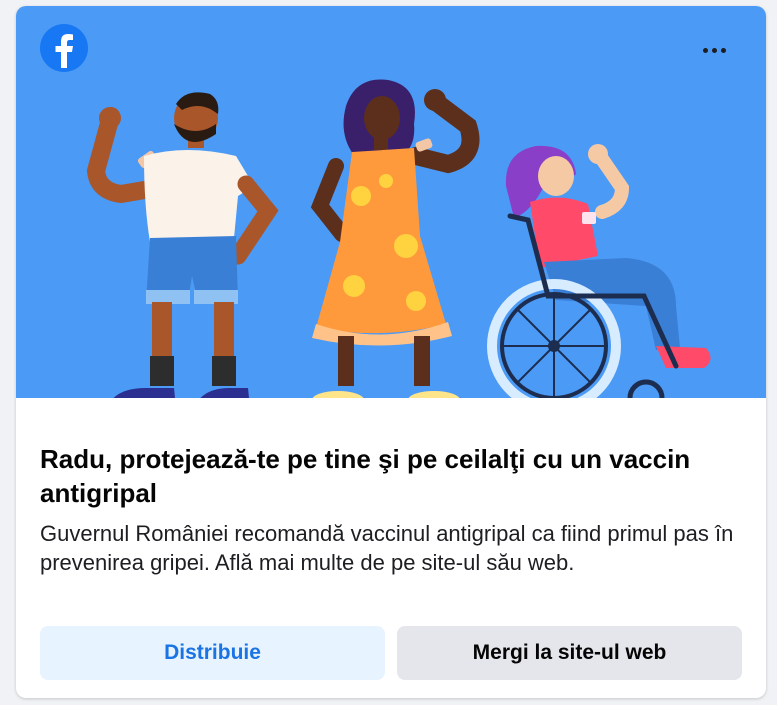  I want to click on wheelchair-user-figure, so click(599, 271).